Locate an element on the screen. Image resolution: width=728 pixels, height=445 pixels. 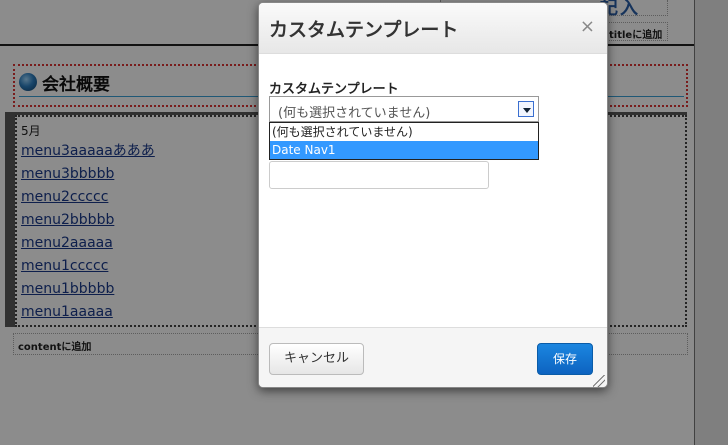
template-select: (何も選択されていません) is located at coordinates (404, 109).